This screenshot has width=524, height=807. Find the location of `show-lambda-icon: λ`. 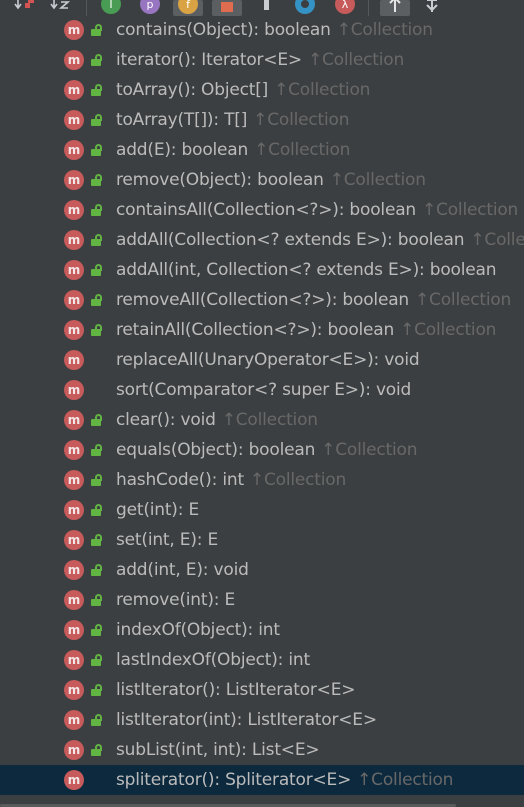

show-lambda-icon: λ is located at coordinates (345, 8).